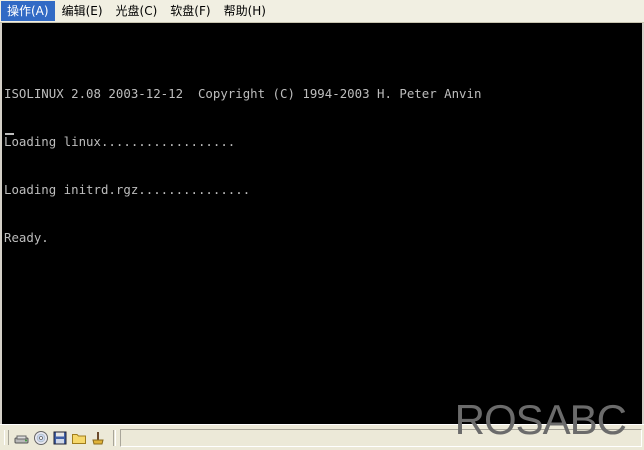 This screenshot has width=644, height=450. What do you see at coordinates (6, 437) in the screenshot?
I see `toolbar-grip` at bounding box center [6, 437].